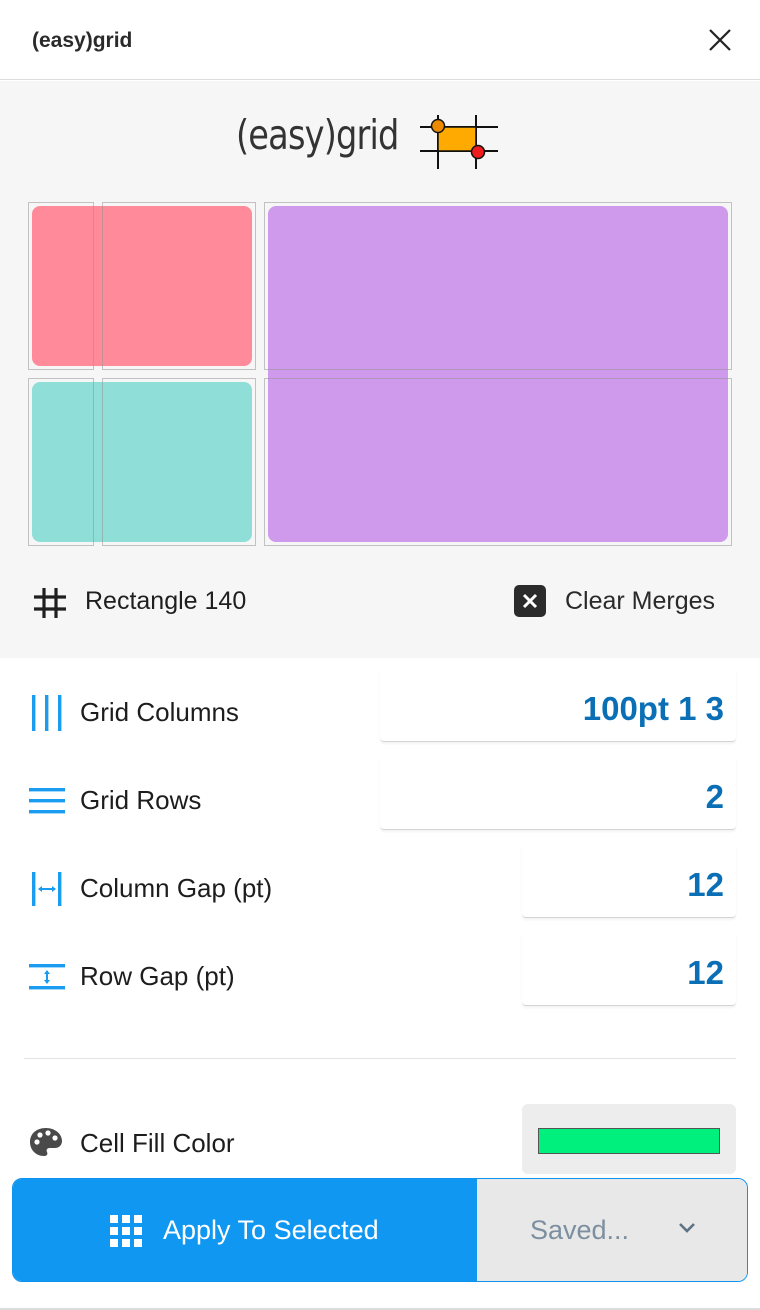  Describe the element at coordinates (653, 708) in the screenshot. I see `grid-columns-value: 100pt 1 3` at that location.